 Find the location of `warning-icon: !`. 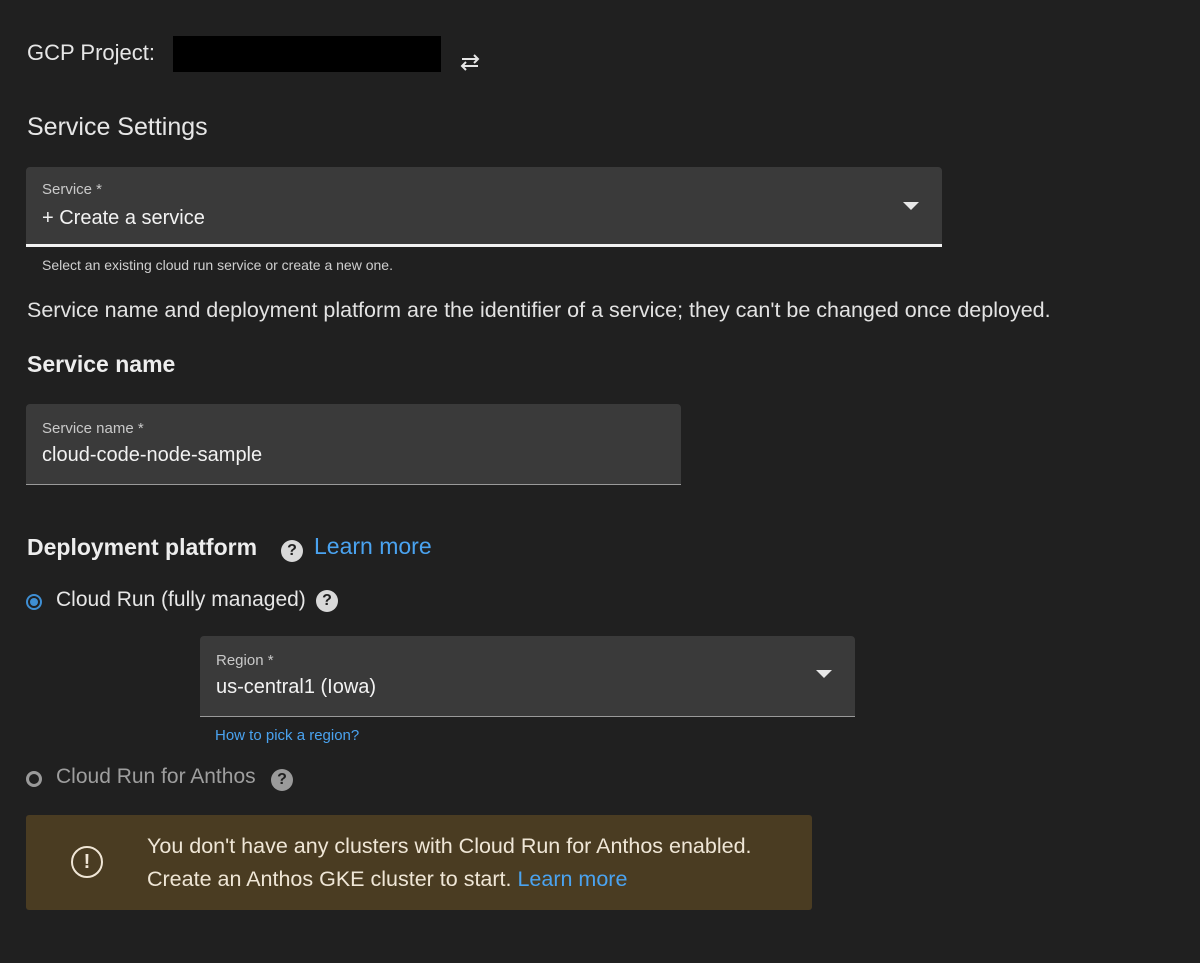

warning-icon: ! is located at coordinates (87, 862).